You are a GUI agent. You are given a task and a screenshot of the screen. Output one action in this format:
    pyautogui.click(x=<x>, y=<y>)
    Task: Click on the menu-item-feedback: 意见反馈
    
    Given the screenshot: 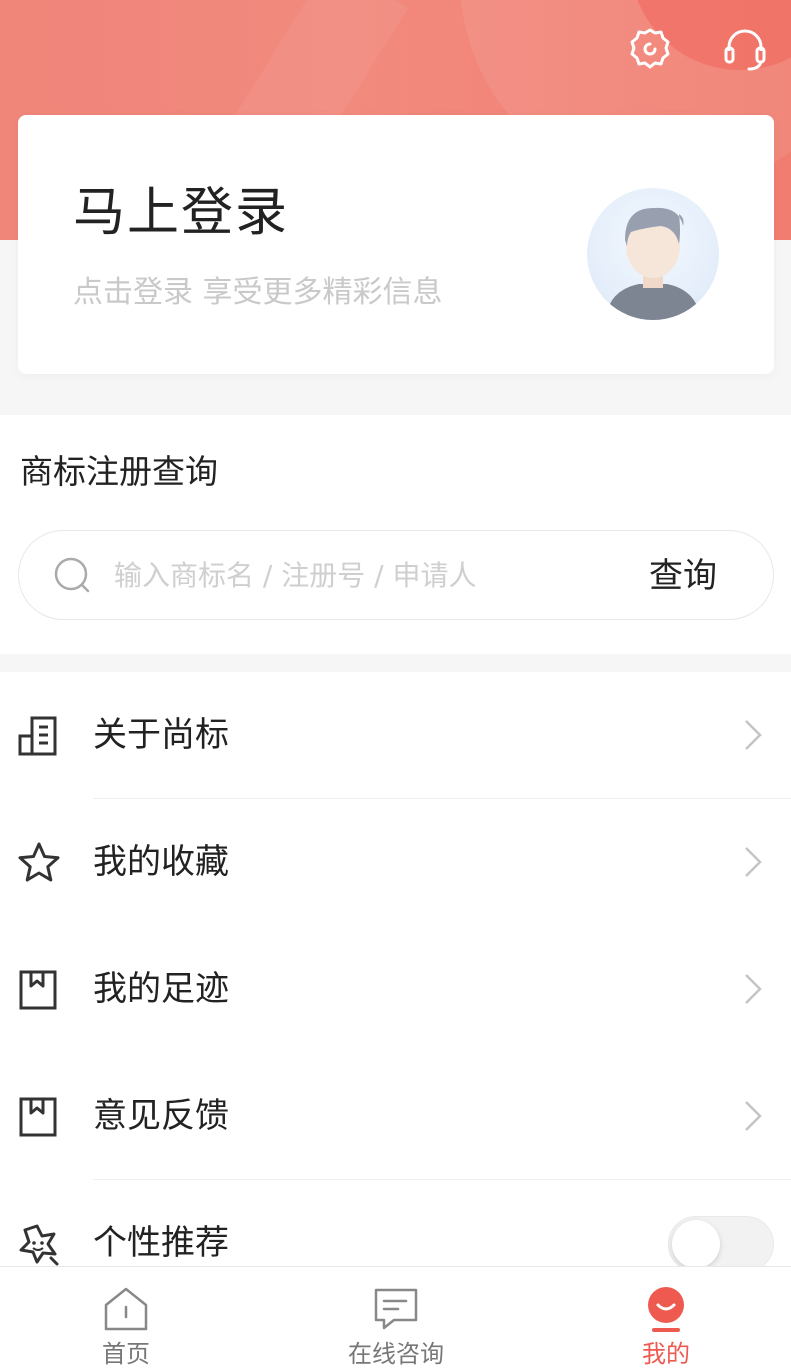 What is the action you would take?
    pyautogui.click(x=395, y=1116)
    